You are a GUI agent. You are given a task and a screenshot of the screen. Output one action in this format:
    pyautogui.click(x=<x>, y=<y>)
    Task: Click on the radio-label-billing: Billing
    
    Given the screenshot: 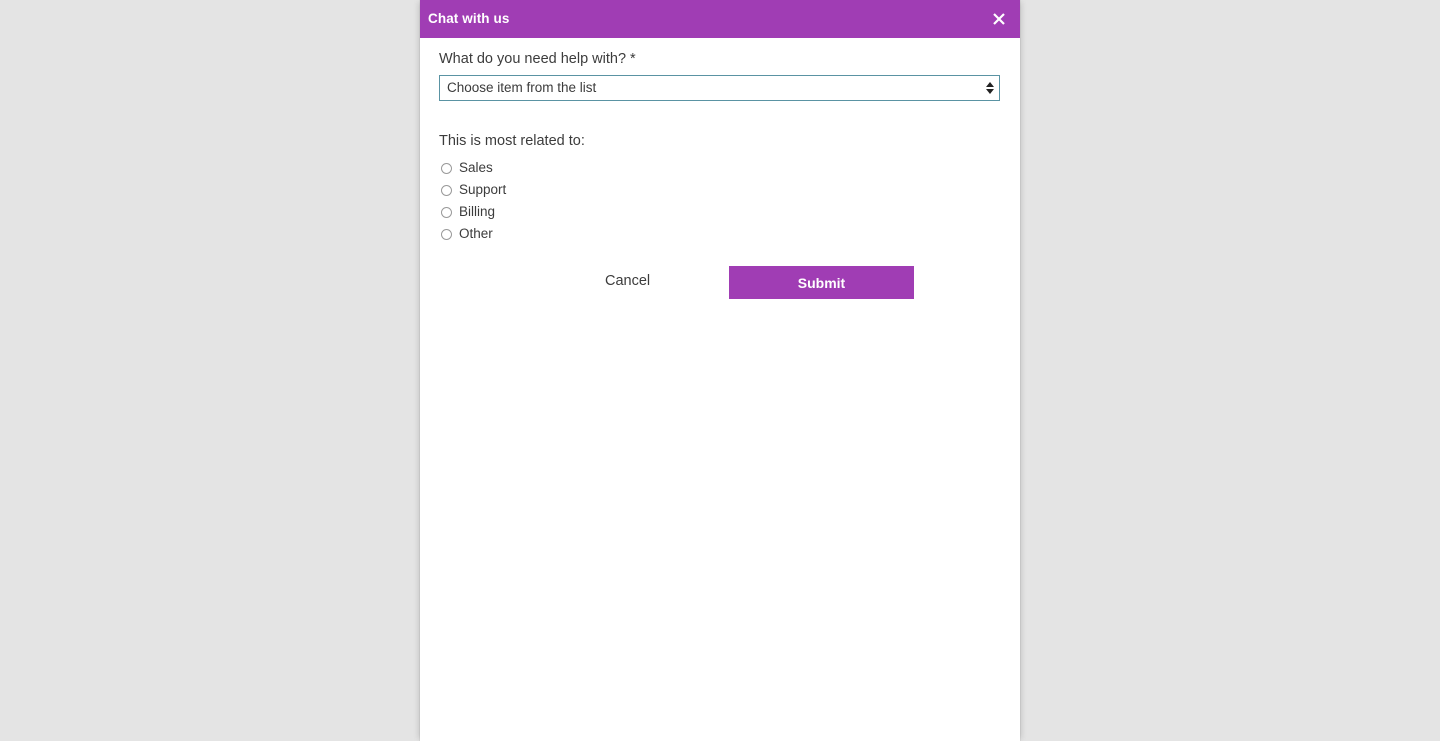 What is the action you would take?
    pyautogui.click(x=477, y=211)
    